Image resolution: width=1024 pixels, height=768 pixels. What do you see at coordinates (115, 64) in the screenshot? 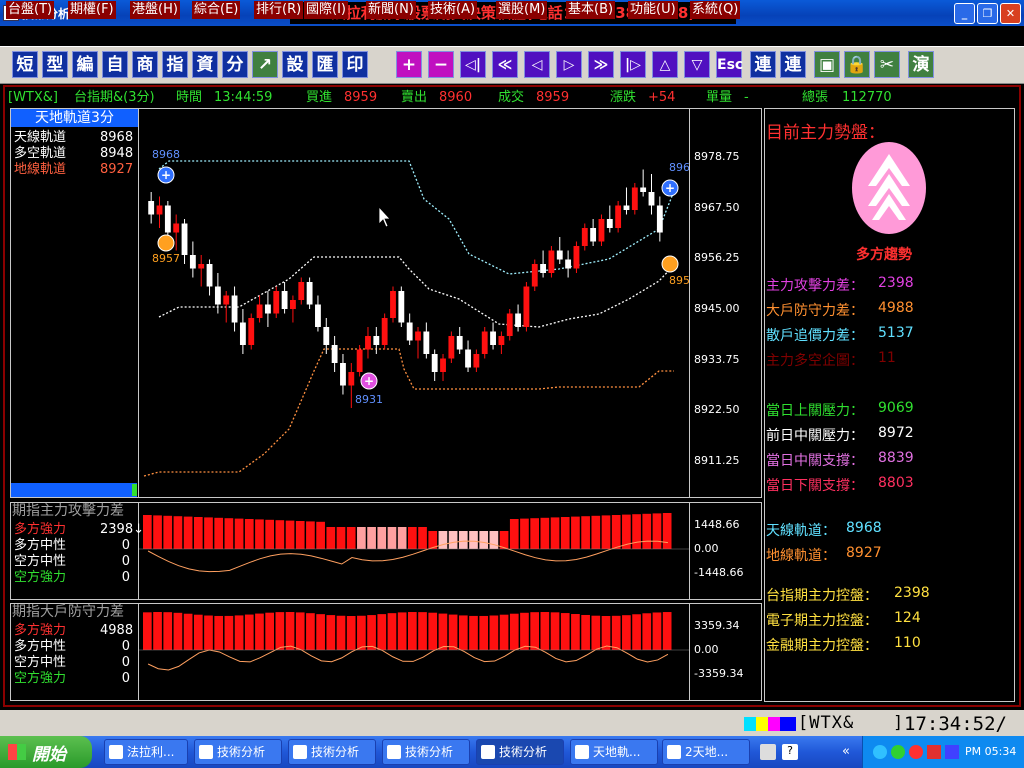
I see `toolbar-button-3: 自` at bounding box center [115, 64].